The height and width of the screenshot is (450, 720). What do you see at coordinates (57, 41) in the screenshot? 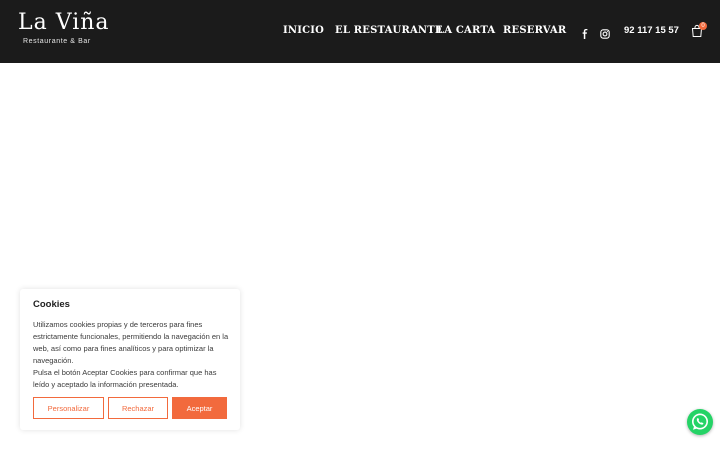
I see `brand-tagline: Restaurante & Bar` at bounding box center [57, 41].